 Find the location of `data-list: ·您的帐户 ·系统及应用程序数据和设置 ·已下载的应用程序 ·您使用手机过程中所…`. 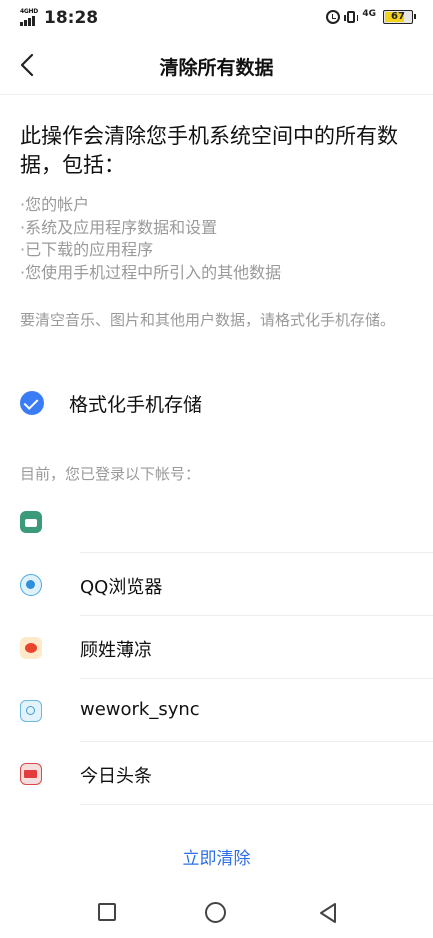

data-list: ·您的帐户 ·系统及应用程序数据和设置 ·已下载的应用程序 ·您使用手机过程中所… is located at coordinates (216, 239).